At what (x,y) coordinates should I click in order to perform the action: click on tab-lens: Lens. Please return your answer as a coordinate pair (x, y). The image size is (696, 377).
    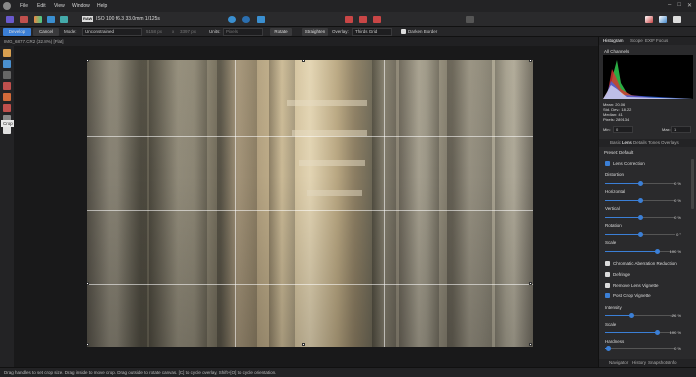
    Looking at the image, I should click on (627, 142).